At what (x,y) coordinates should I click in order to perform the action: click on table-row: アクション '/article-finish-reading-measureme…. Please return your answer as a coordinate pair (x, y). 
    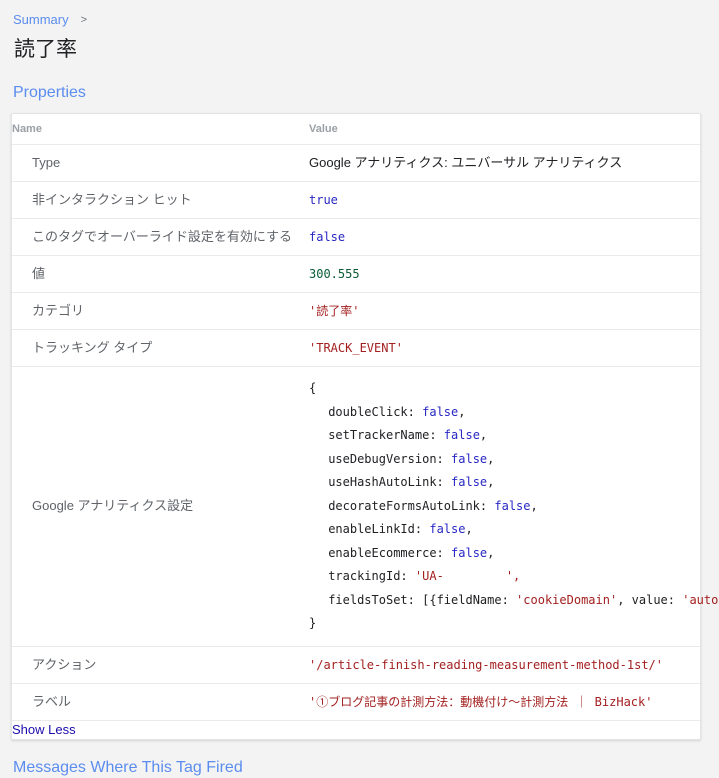
    Looking at the image, I should click on (356, 665).